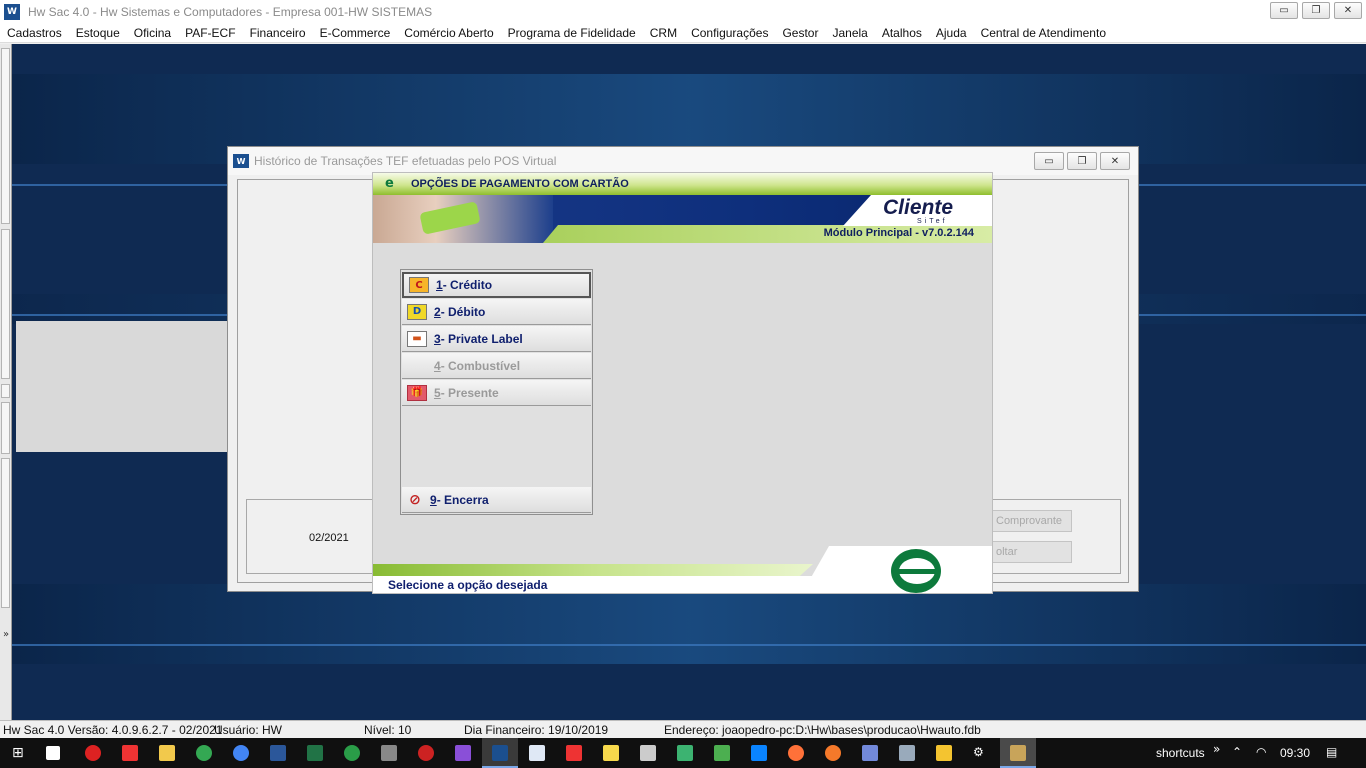 The height and width of the screenshot is (768, 1366). I want to click on firefox-icon, so click(796, 753).